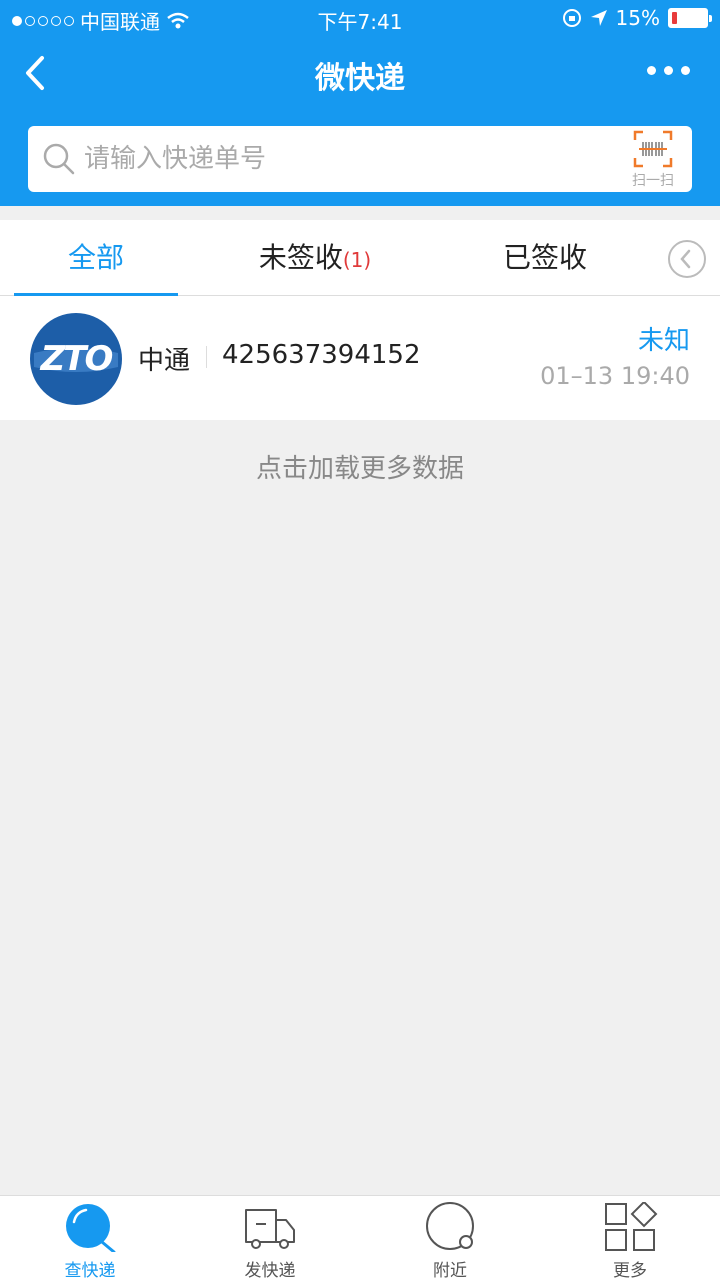 This screenshot has height=1280, width=720. Describe the element at coordinates (344, 159) in the screenshot. I see `tracking-number-input` at that location.